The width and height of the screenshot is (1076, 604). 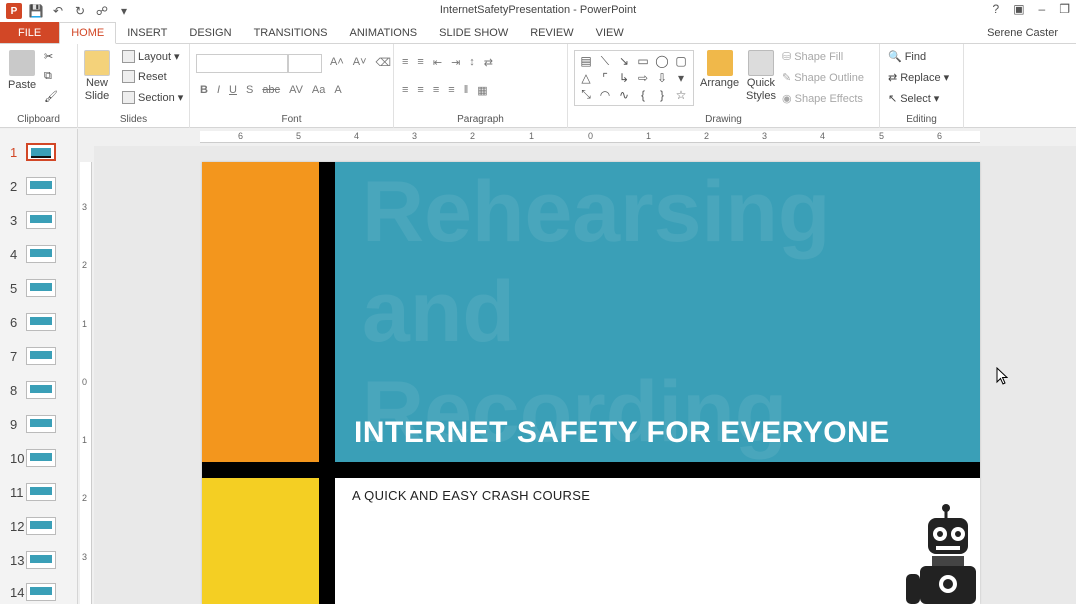 What do you see at coordinates (48, 56) in the screenshot?
I see `cut-icon: ✂` at bounding box center [48, 56].